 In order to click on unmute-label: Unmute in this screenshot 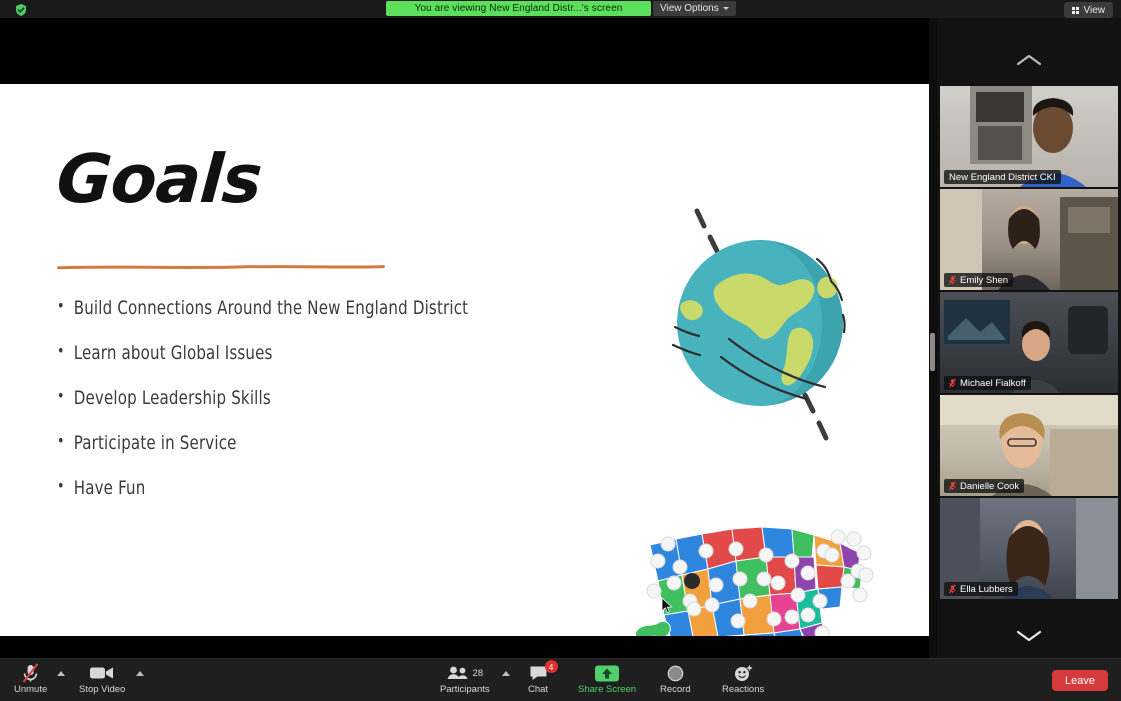, I will do `click(31, 689)`.